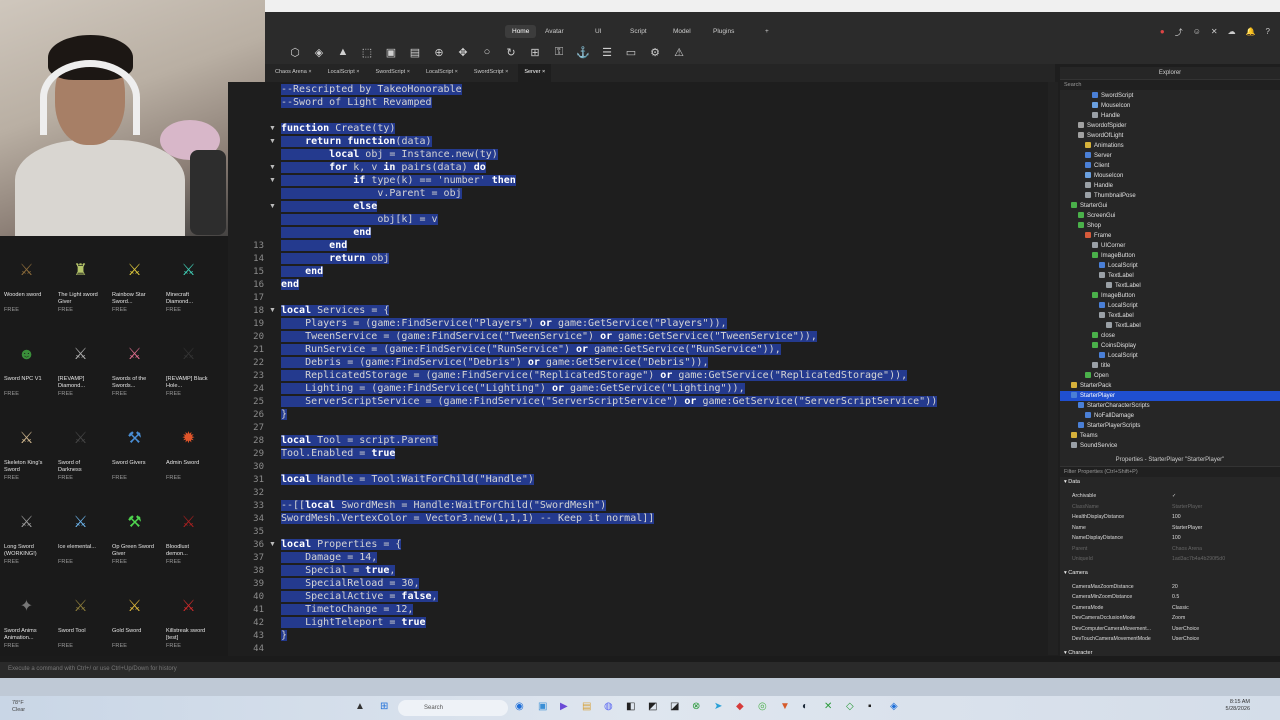  What do you see at coordinates (1112, 96) in the screenshot?
I see `explorer-node: SwordScript` at bounding box center [1112, 96].